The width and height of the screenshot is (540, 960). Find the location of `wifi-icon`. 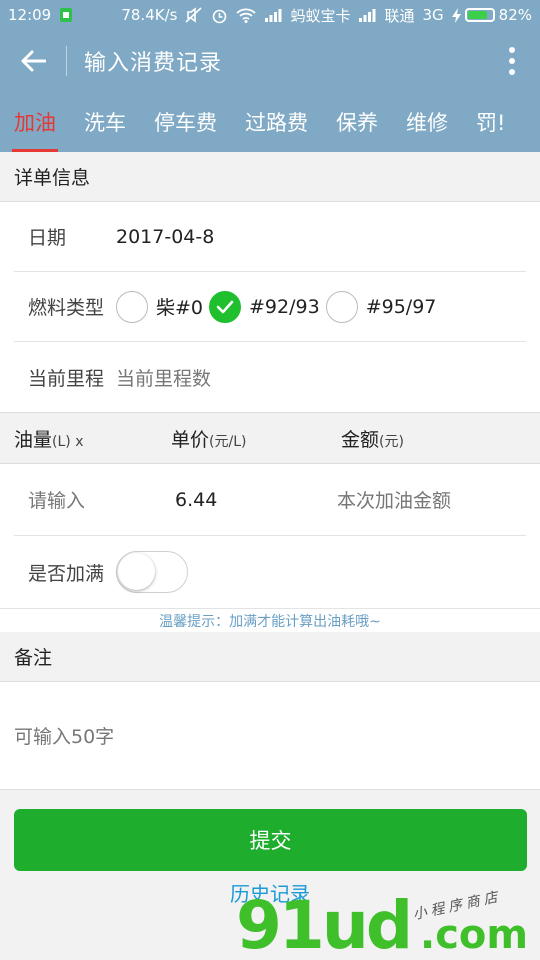

wifi-icon is located at coordinates (246, 15).